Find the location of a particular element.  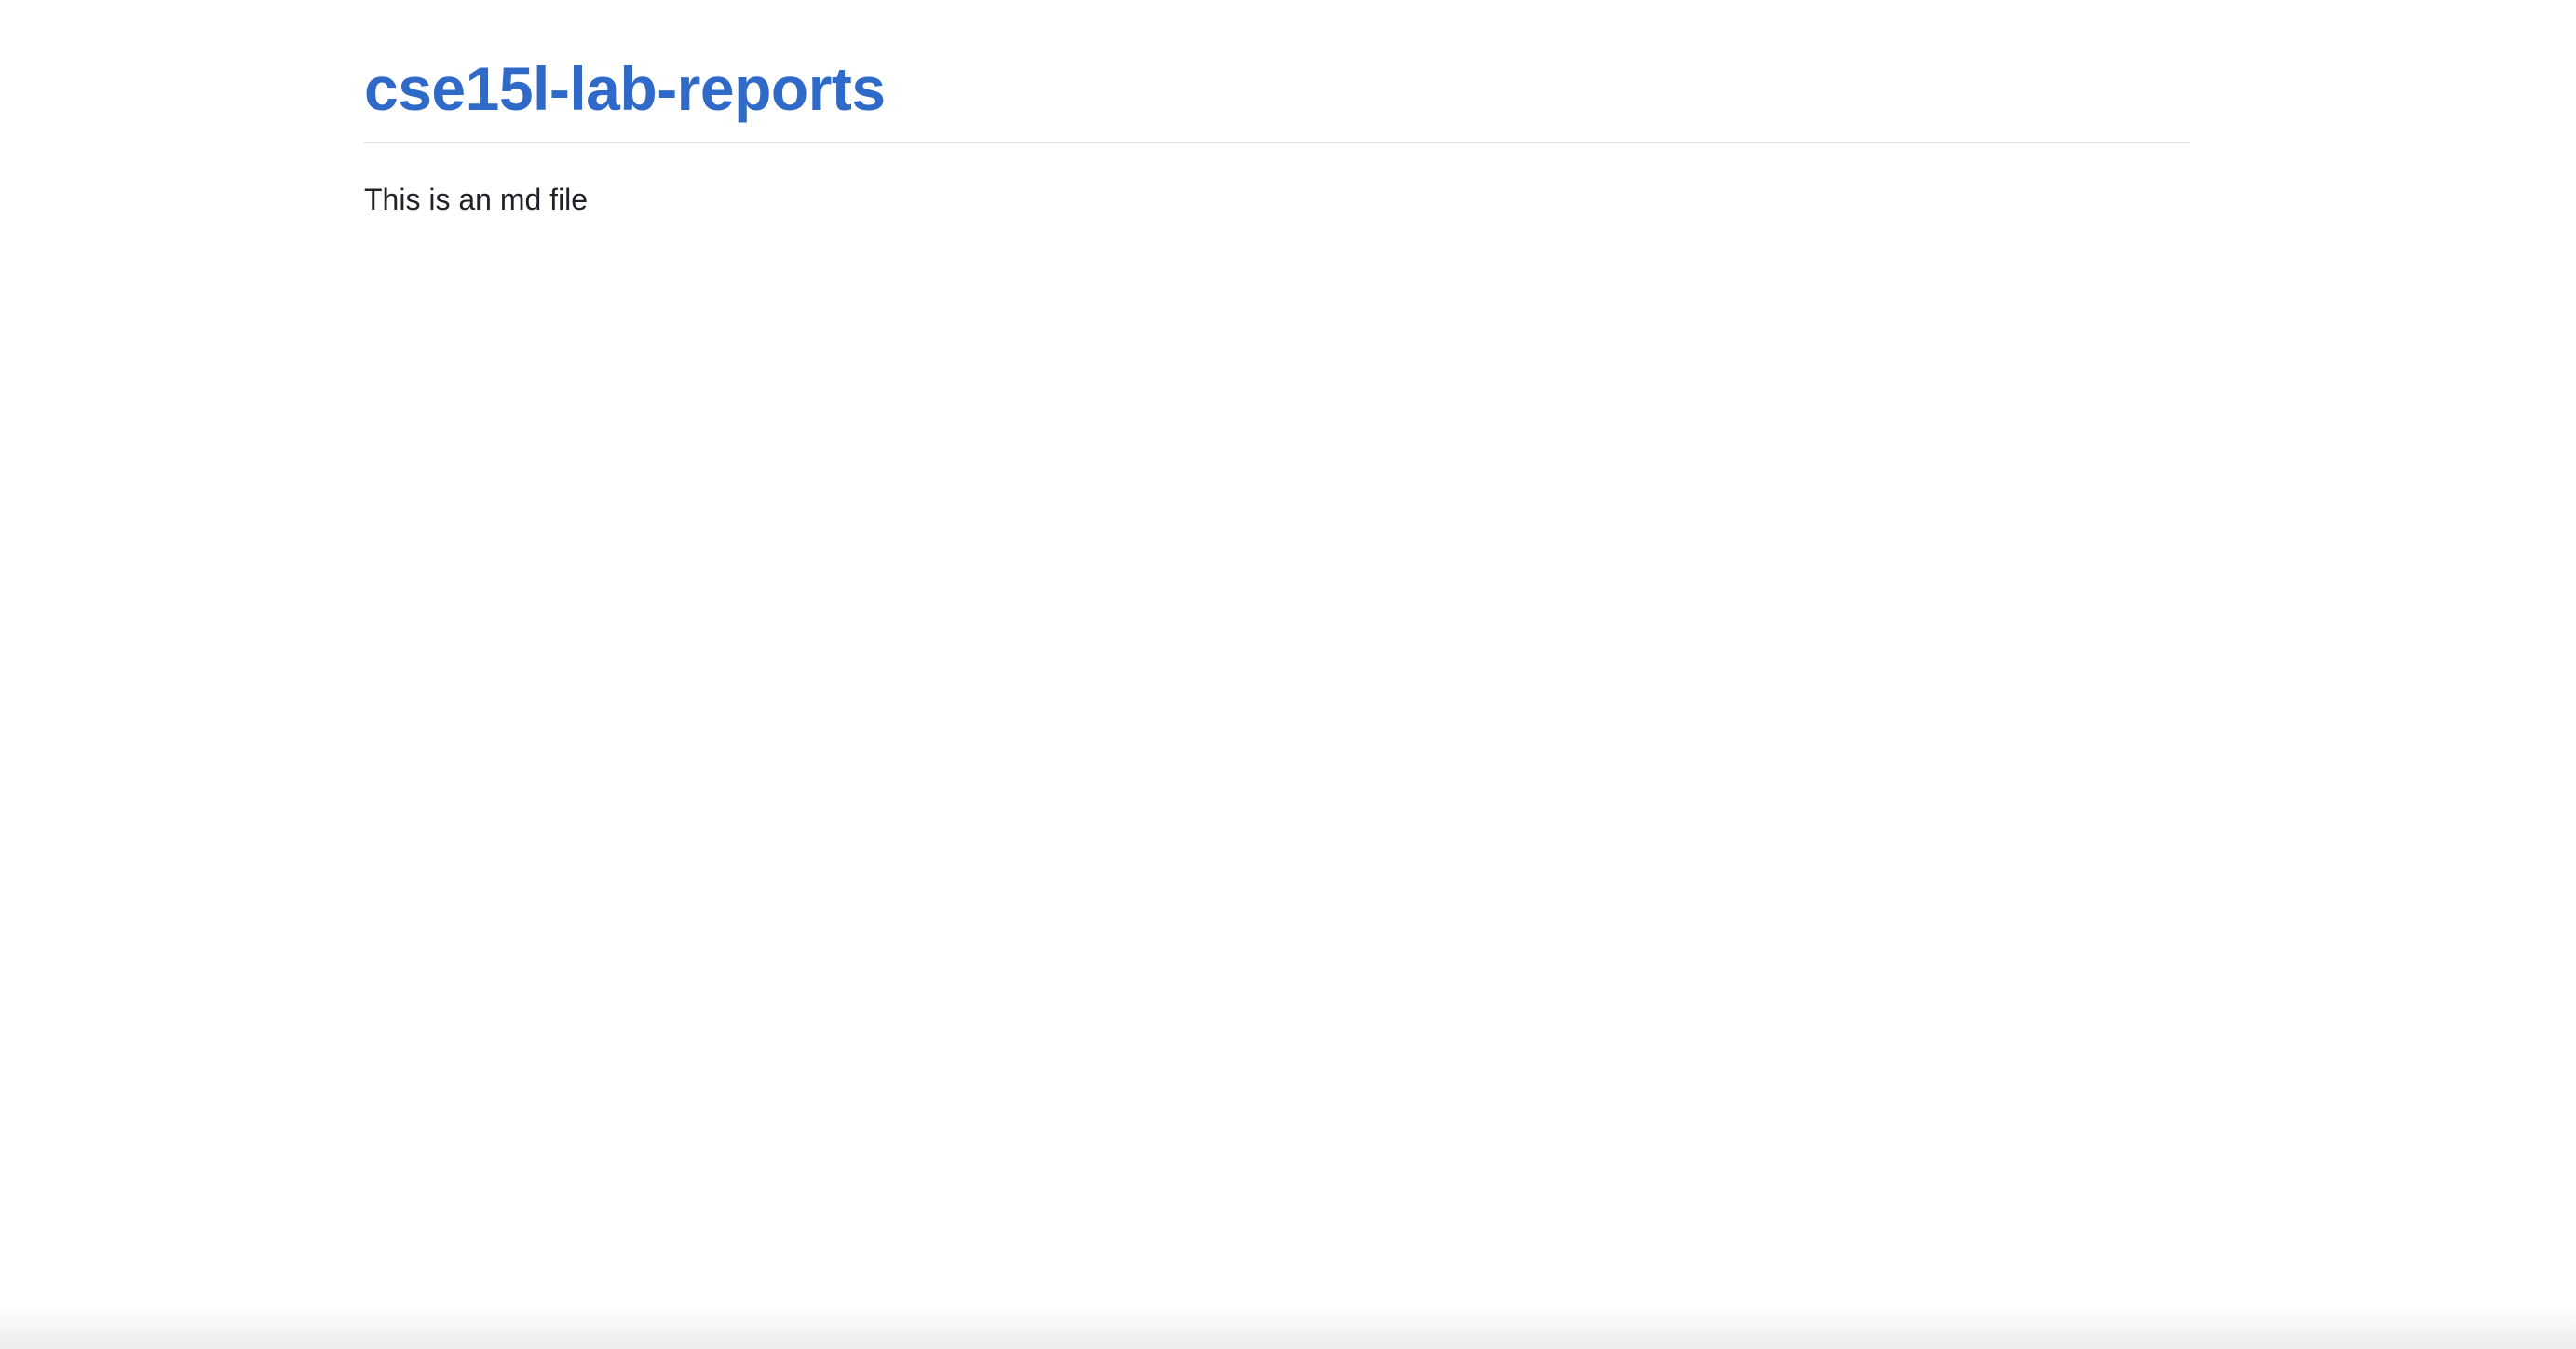

bottom-edge-shadow is located at coordinates (1288, 1326).